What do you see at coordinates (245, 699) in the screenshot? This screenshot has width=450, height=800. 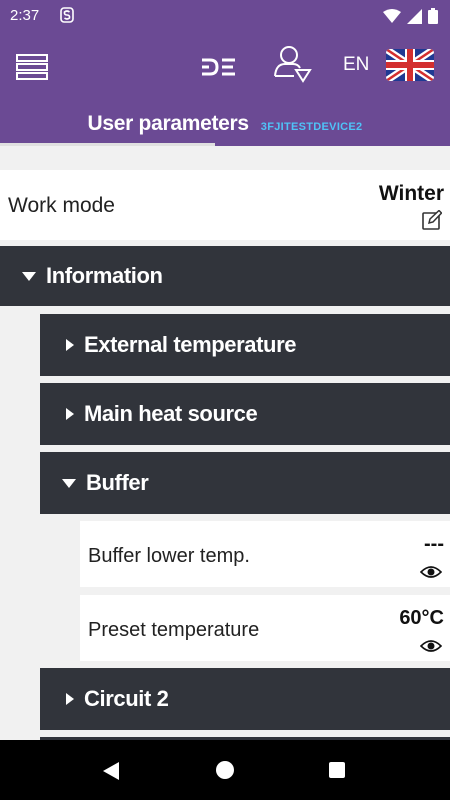 I see `section-circuit-2: Circuit 2` at bounding box center [245, 699].